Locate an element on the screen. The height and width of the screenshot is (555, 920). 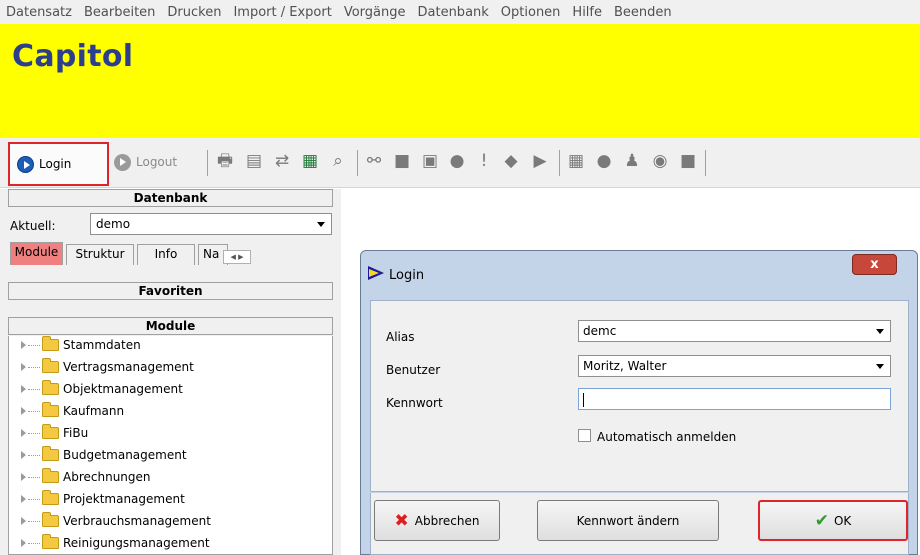
cancel-button-label: Abbrechen is located at coordinates (447, 520).